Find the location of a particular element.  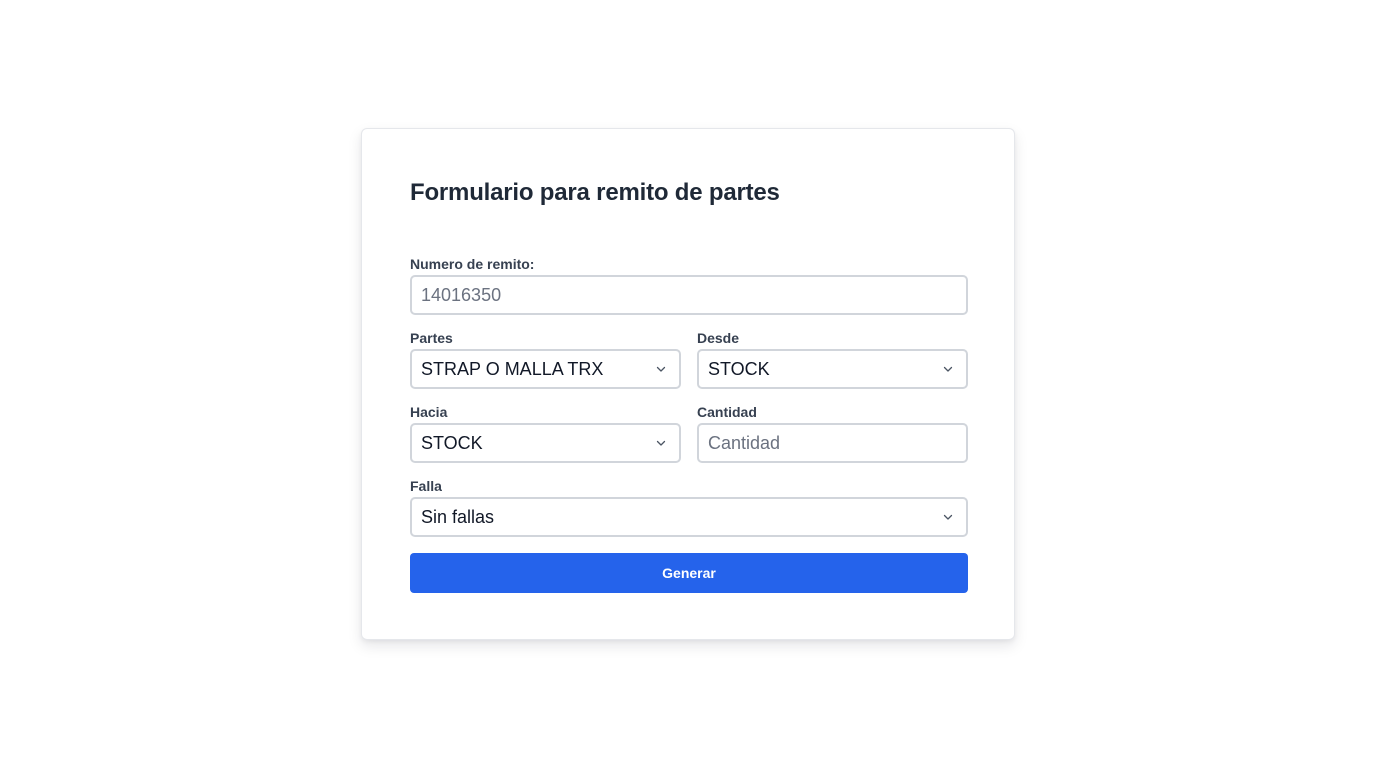

cantidad-placeholder: Cantidad is located at coordinates (744, 442).